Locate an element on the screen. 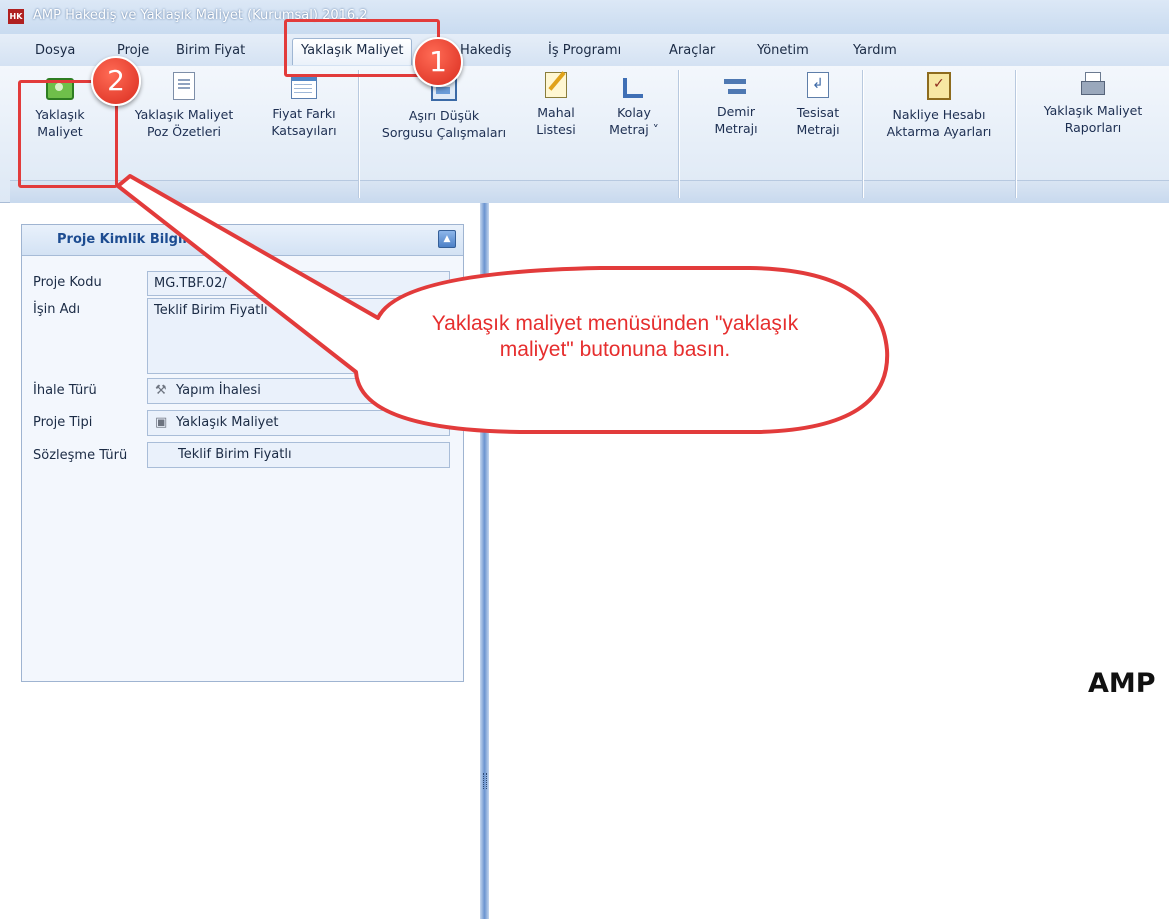  menu-araclar: Araçlar is located at coordinates (692, 50).